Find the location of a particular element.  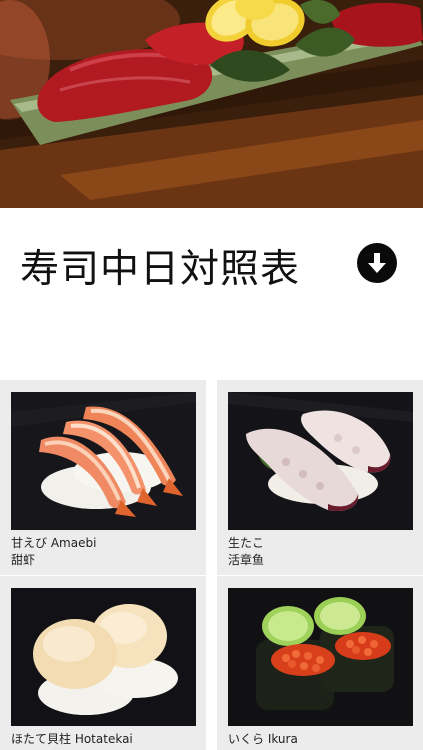

sushi-card-ikura: いくら Ikura is located at coordinates (320, 663).